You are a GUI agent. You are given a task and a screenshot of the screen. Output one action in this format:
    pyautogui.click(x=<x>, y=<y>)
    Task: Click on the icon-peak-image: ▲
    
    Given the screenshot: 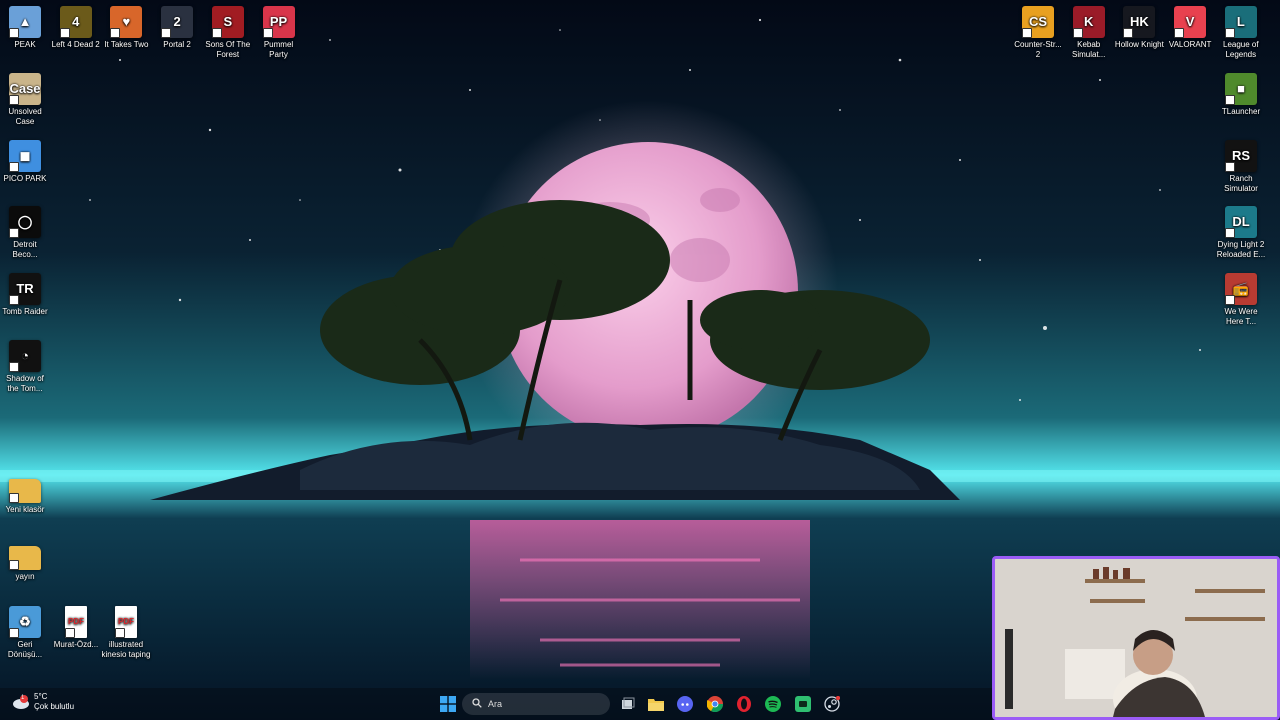 What is the action you would take?
    pyautogui.click(x=25, y=22)
    